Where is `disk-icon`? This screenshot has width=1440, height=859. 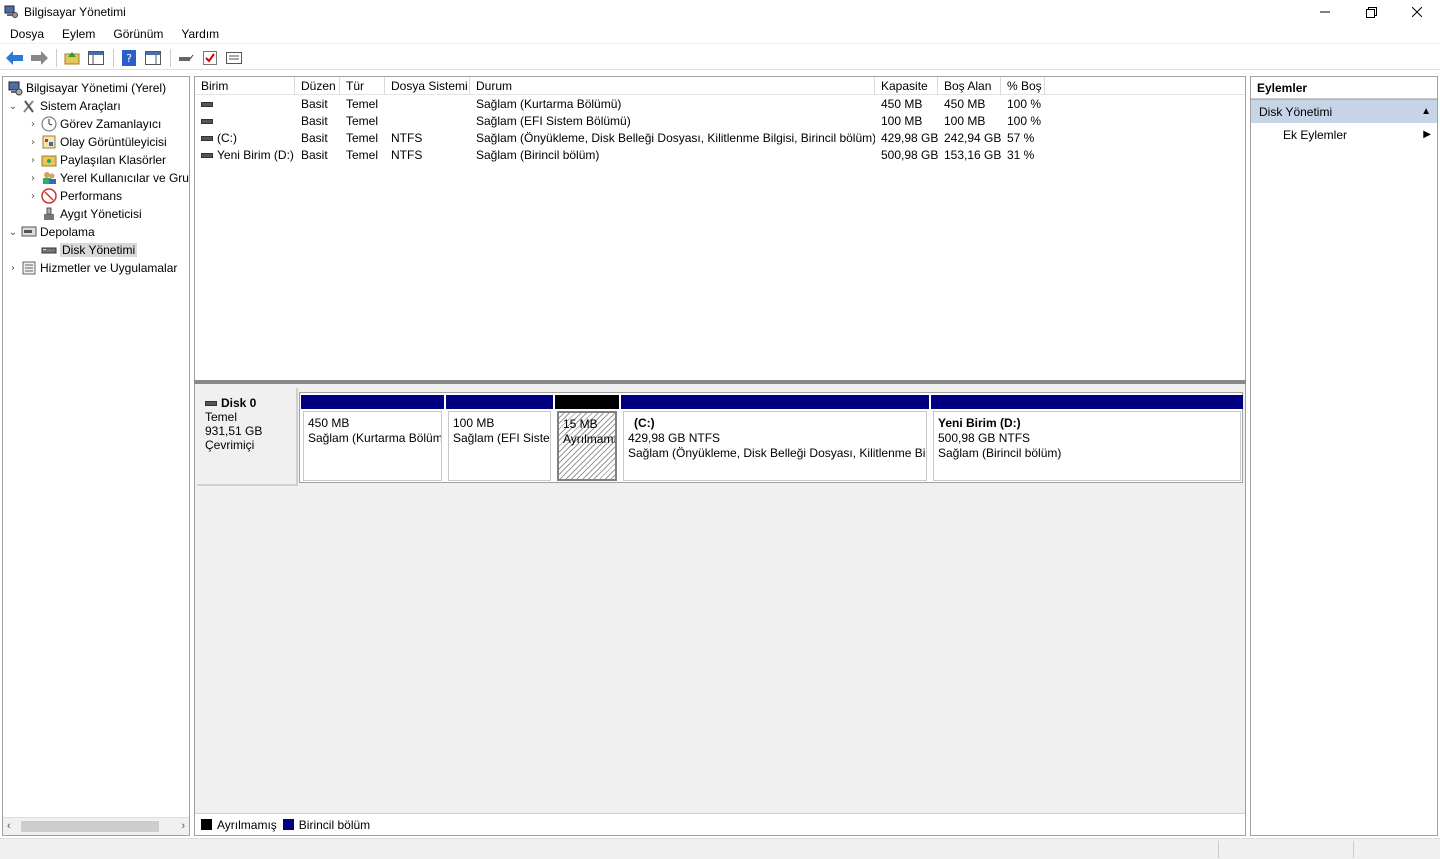
disk-icon is located at coordinates (49, 250).